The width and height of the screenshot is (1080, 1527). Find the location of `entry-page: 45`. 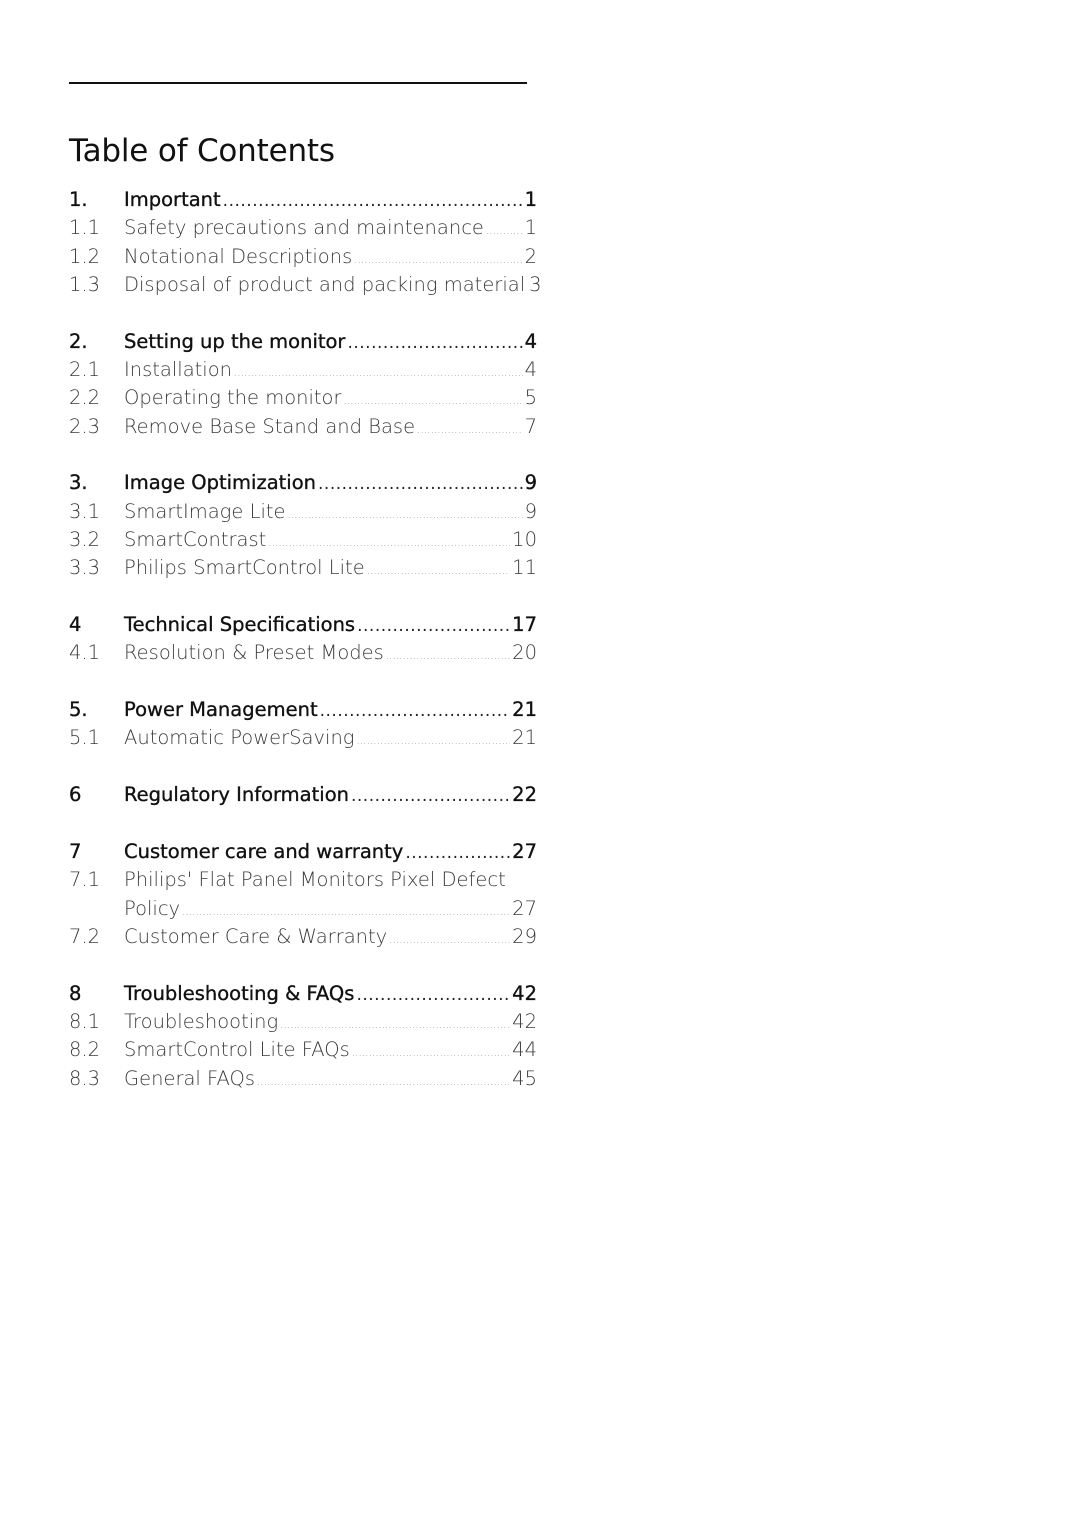

entry-page: 45 is located at coordinates (524, 1078).